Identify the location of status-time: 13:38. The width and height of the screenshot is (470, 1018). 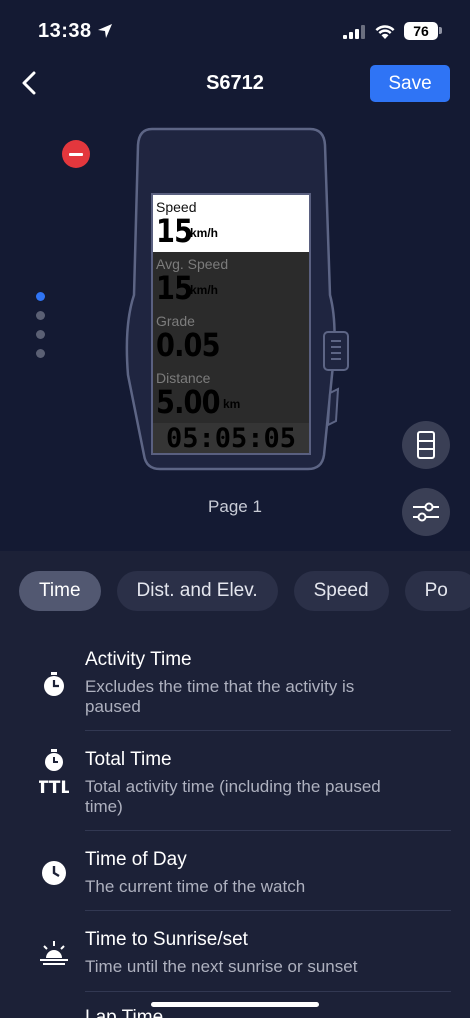
(65, 31).